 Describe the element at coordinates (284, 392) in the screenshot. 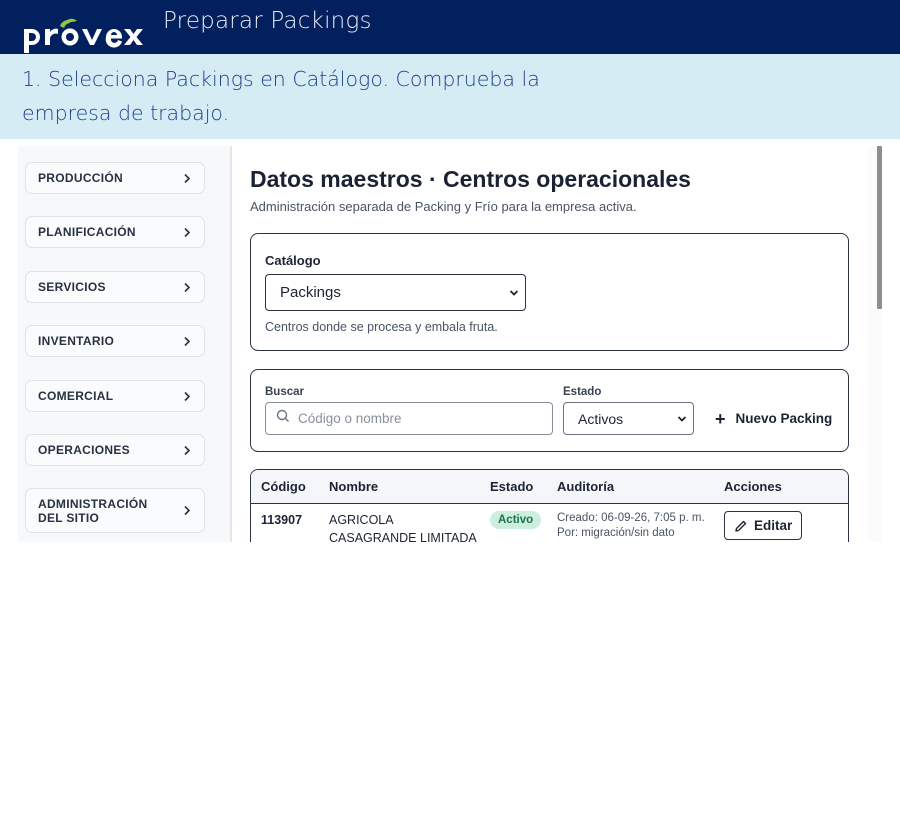

I see `search-label: Buscar` at that location.